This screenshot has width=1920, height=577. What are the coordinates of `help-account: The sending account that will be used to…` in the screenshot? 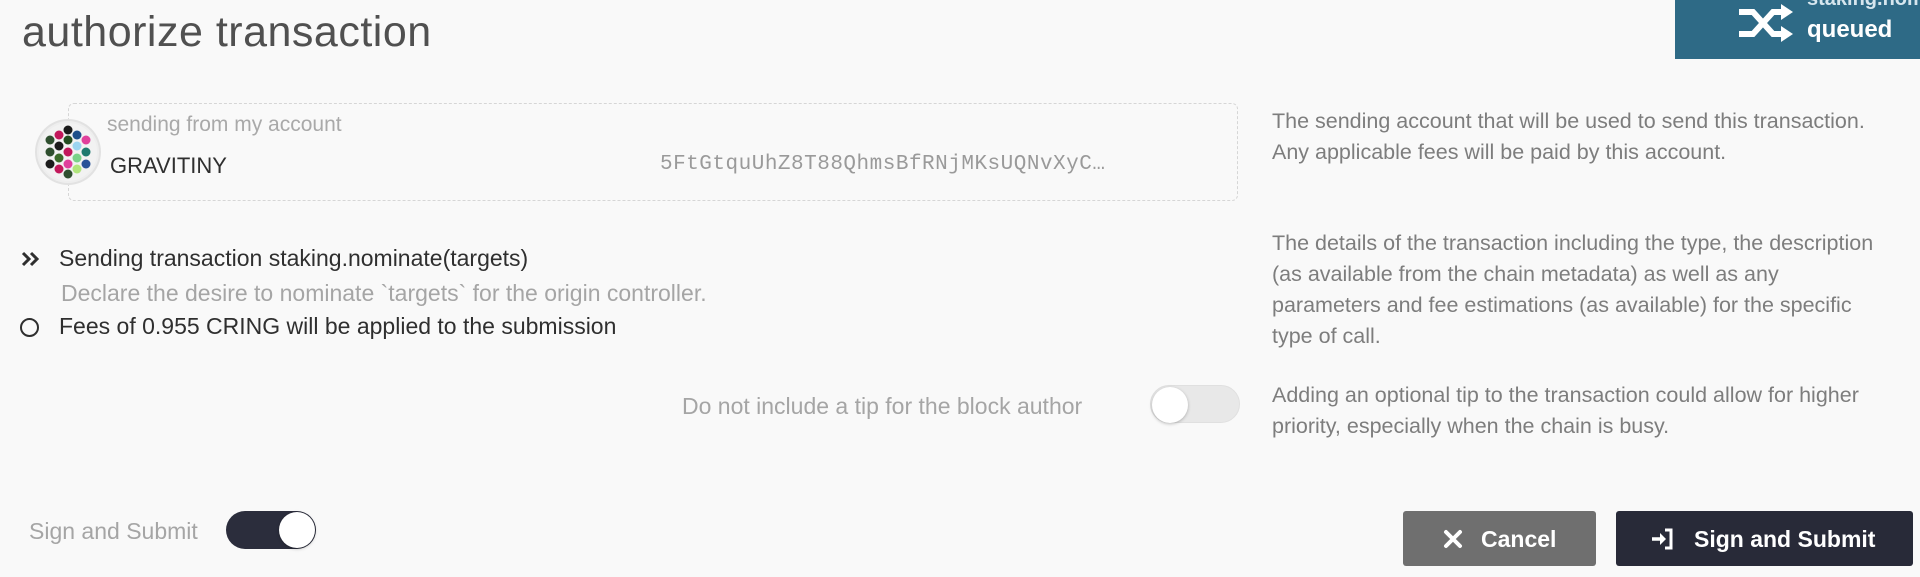 It's located at (1568, 136).